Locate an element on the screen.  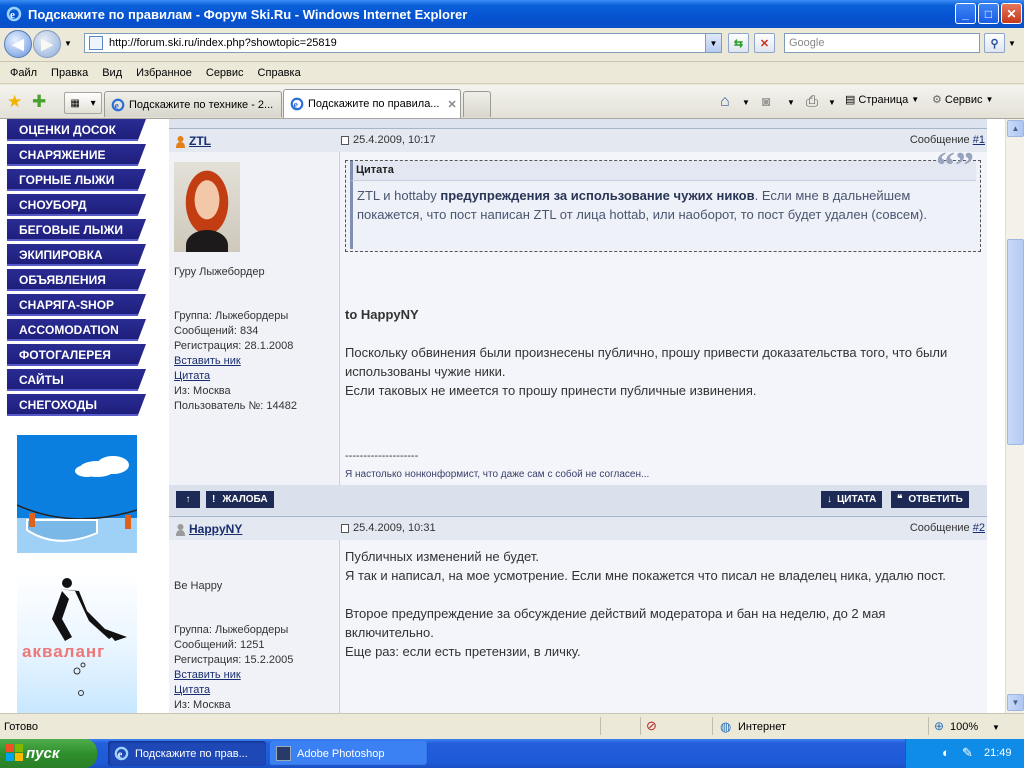
favorites-star-icon: ★ is located at coordinates (14, 102).